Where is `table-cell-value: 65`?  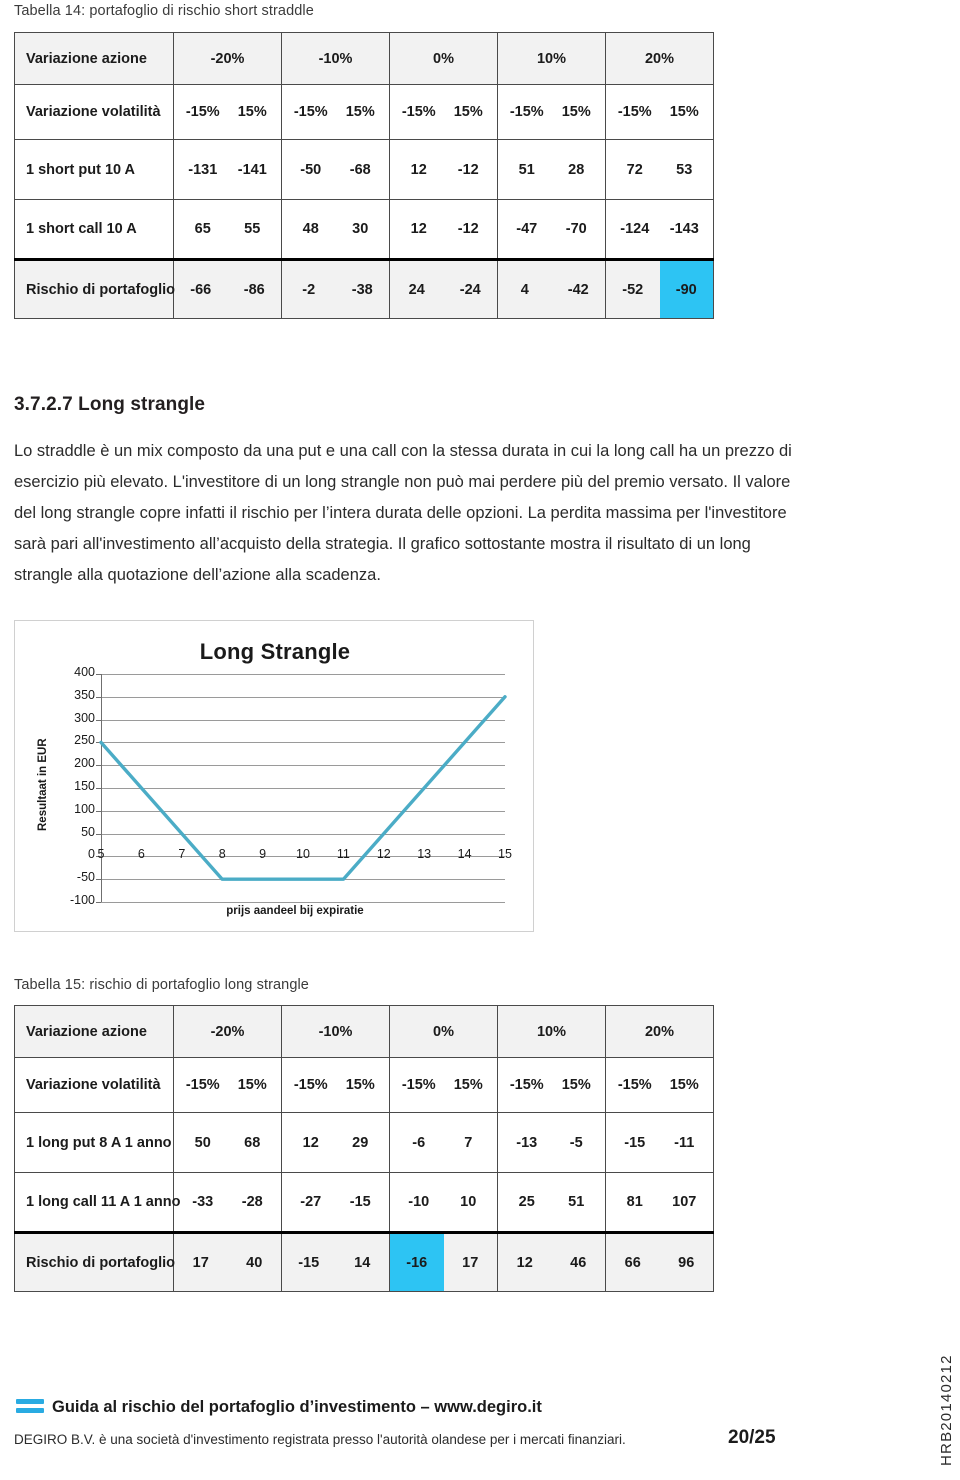
table-cell-value: 65 is located at coordinates (202, 229).